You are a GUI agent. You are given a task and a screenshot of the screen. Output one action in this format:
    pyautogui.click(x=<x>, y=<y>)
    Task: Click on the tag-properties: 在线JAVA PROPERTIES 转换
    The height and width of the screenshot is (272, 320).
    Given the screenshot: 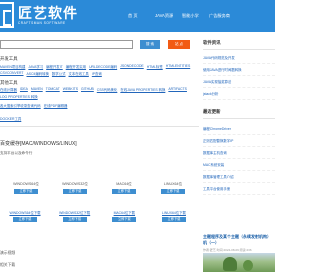 What is the action you would take?
    pyautogui.click(x=142, y=89)
    